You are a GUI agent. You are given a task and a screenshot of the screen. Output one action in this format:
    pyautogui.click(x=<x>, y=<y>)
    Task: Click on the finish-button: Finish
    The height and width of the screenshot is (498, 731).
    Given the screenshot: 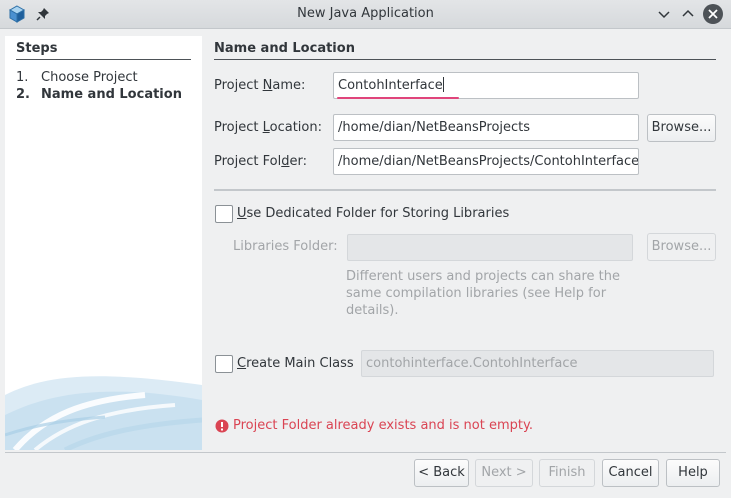 What is the action you would take?
    pyautogui.click(x=567, y=473)
    